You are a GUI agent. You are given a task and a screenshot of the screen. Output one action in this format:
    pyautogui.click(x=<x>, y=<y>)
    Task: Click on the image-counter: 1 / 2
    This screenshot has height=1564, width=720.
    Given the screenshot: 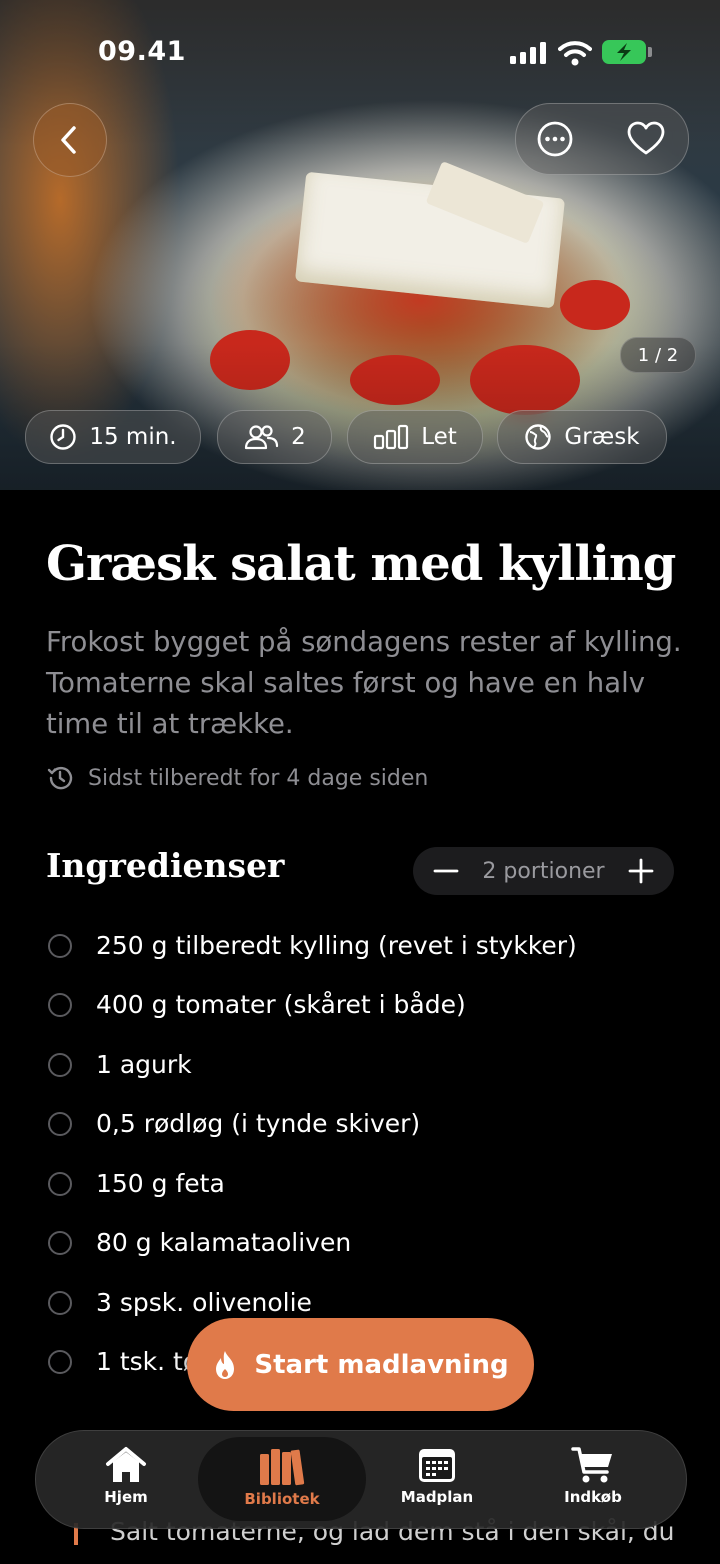 What is the action you would take?
    pyautogui.click(x=658, y=355)
    